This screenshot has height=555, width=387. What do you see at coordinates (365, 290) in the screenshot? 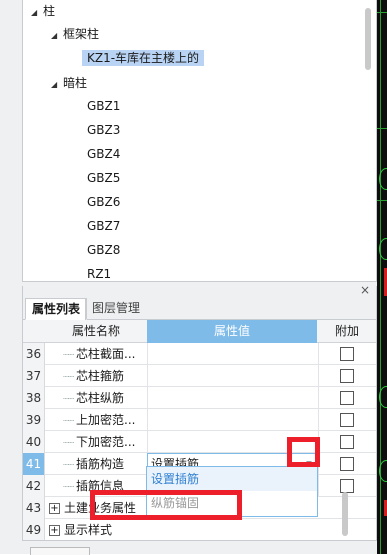
I see `close-icon: ×` at bounding box center [365, 290].